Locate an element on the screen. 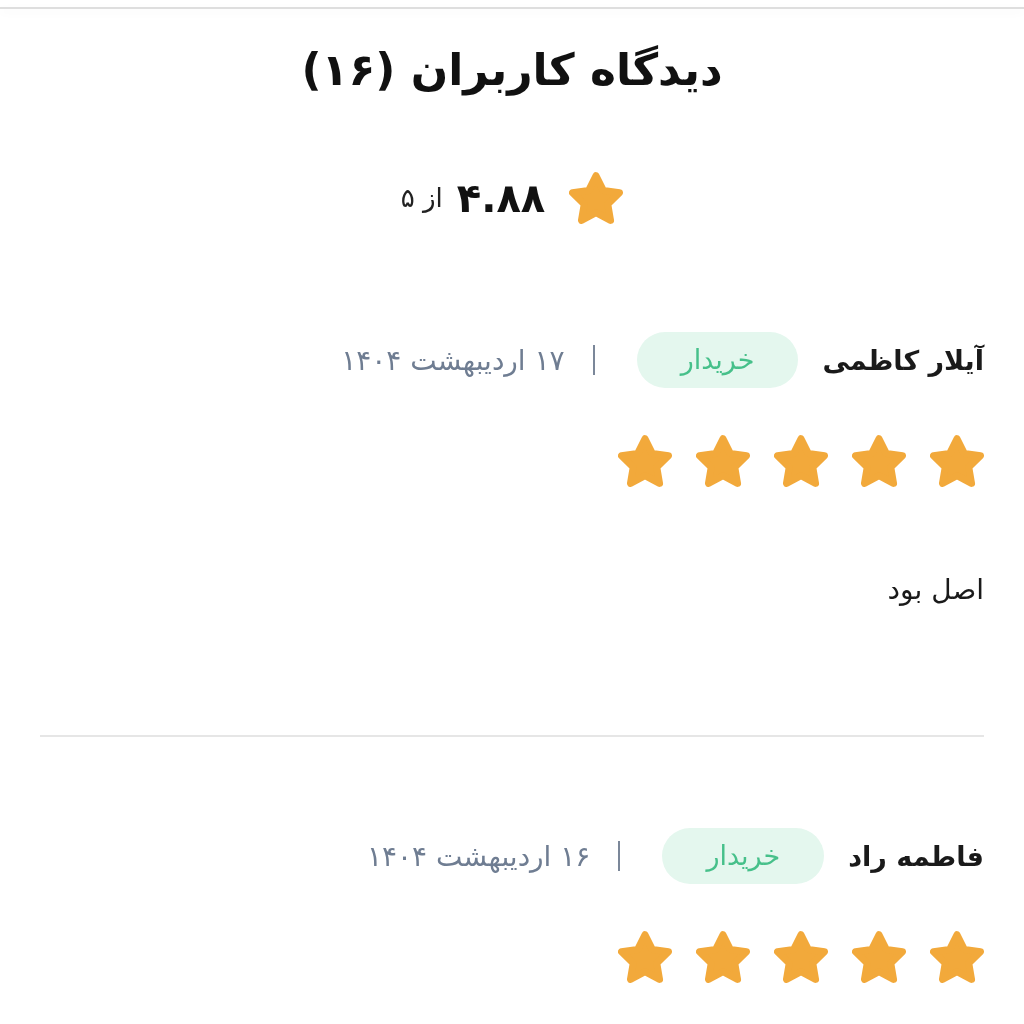 This screenshot has width=1024, height=1024. reviewer-name: فاطمه راد is located at coordinates (916, 856).